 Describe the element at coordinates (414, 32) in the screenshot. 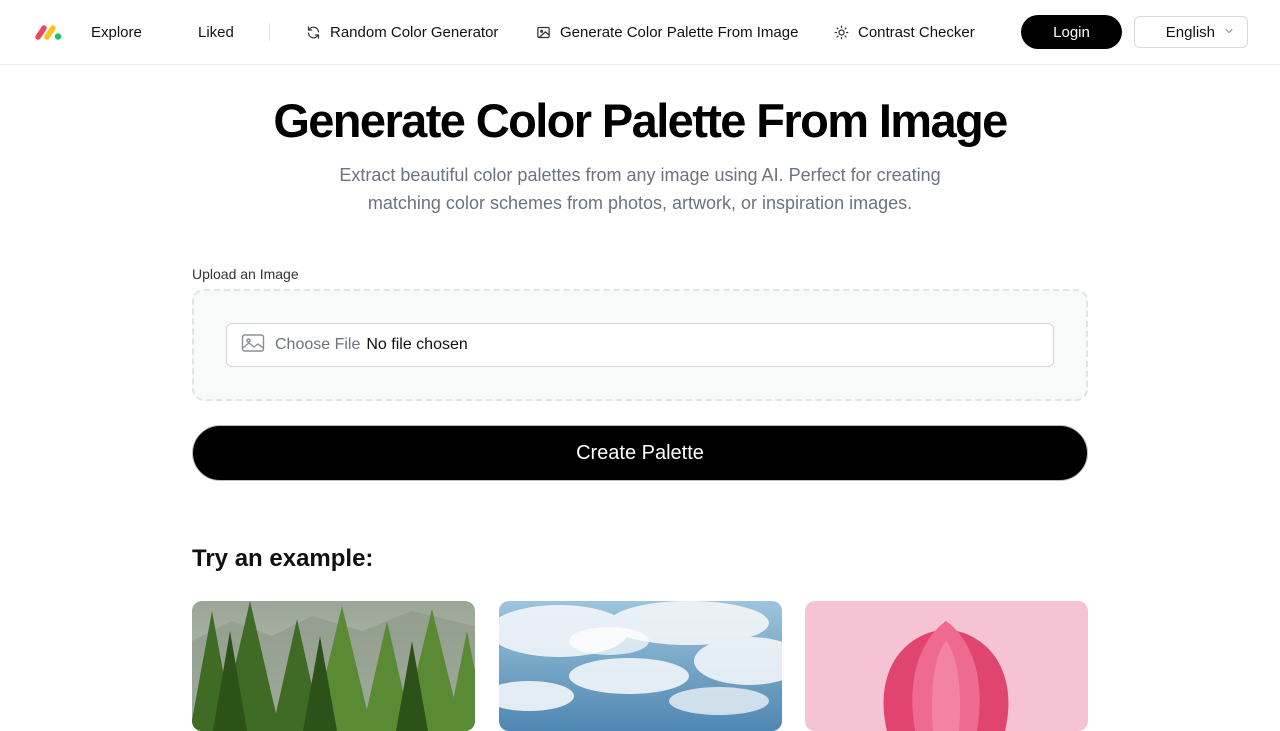

I see `nav-random-color-generator-label: Random Color Generator` at that location.